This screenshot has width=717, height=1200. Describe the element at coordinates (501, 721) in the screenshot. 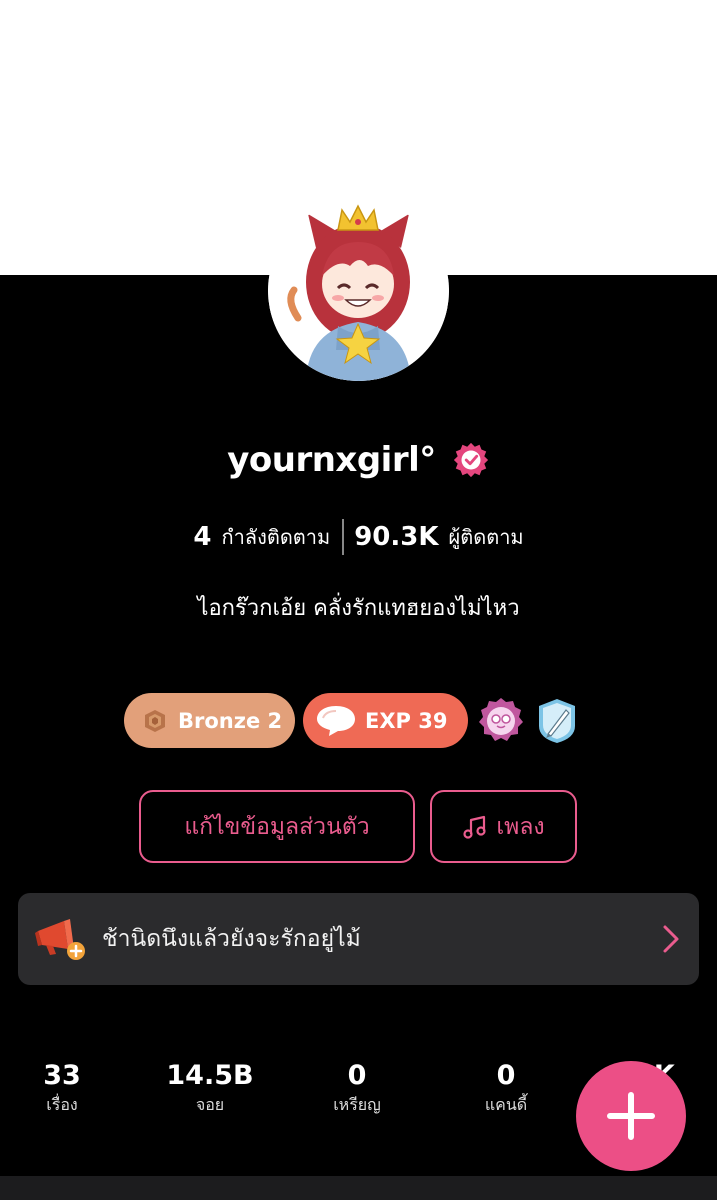

I see `achievement-badge-icon` at that location.